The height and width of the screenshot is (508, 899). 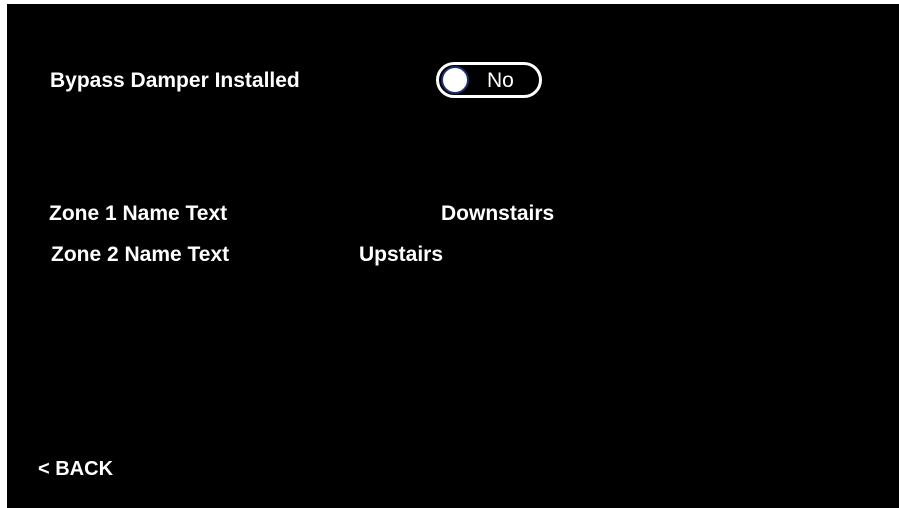 What do you see at coordinates (455, 80) in the screenshot?
I see `toggle-knob` at bounding box center [455, 80].